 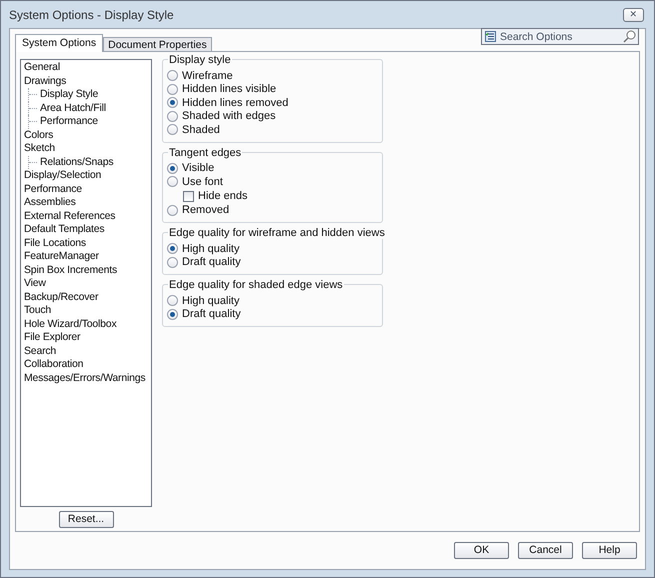 I want to click on option-label: Visible, so click(x=198, y=168).